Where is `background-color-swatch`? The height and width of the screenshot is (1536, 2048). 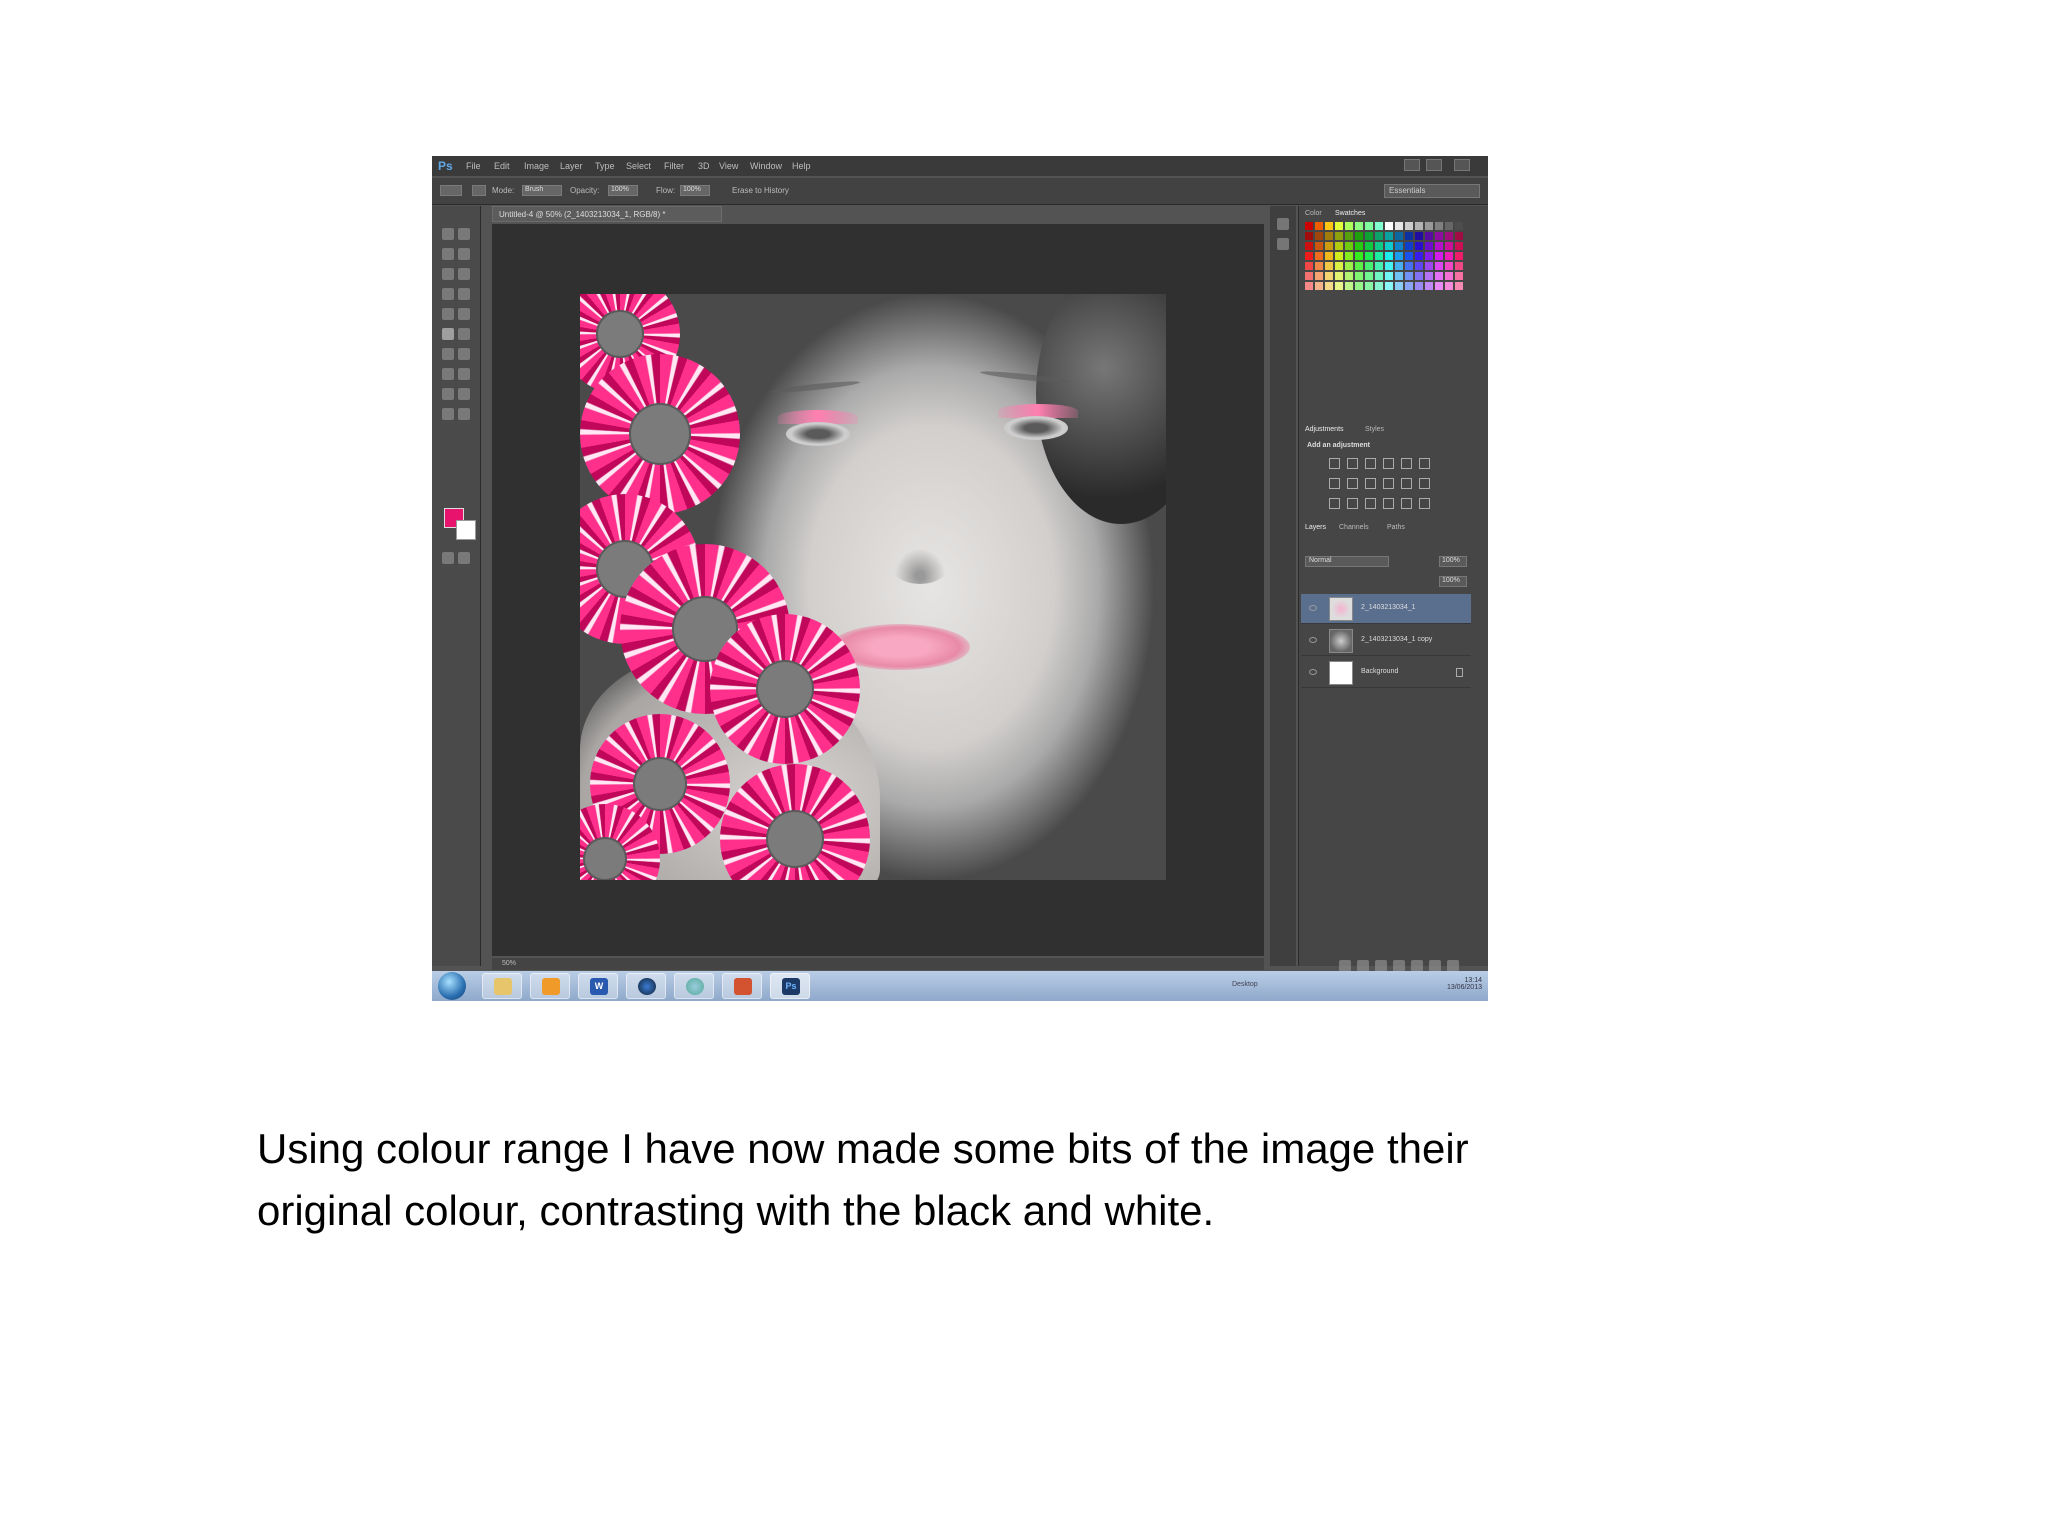
background-color-swatch is located at coordinates (466, 530).